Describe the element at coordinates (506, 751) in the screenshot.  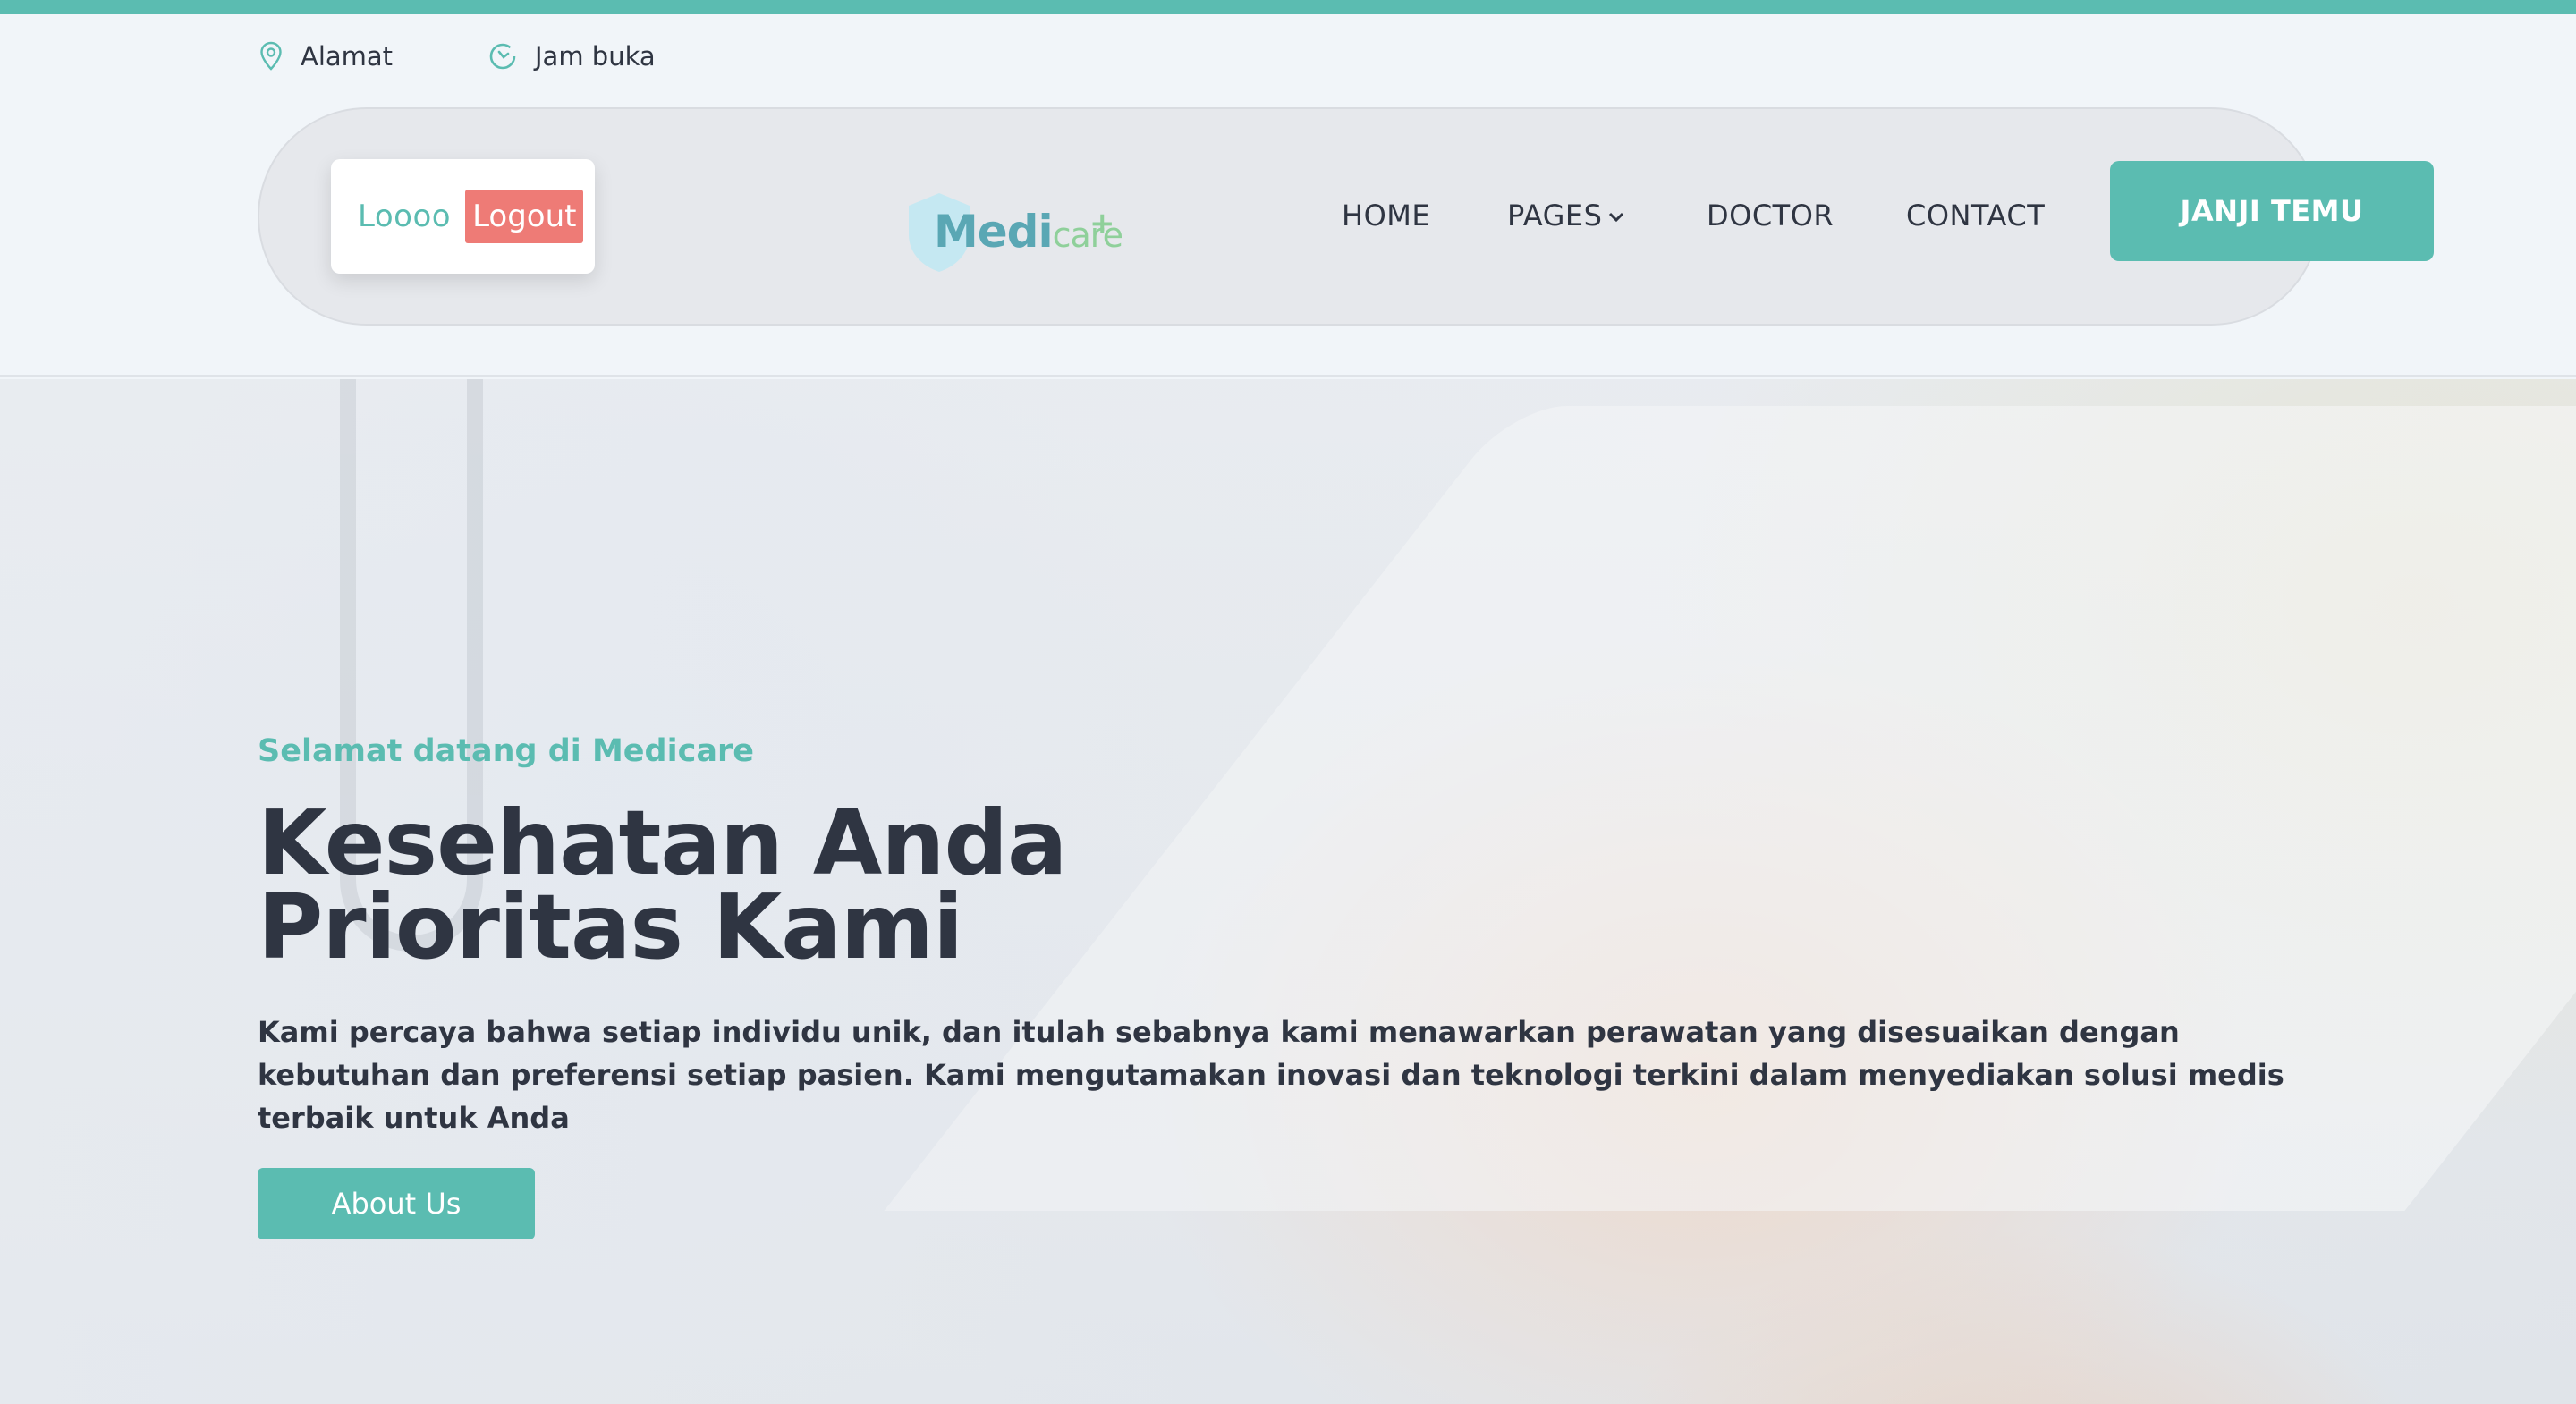
I see `hero-subtitle: Selamat datang di Medicare` at that location.